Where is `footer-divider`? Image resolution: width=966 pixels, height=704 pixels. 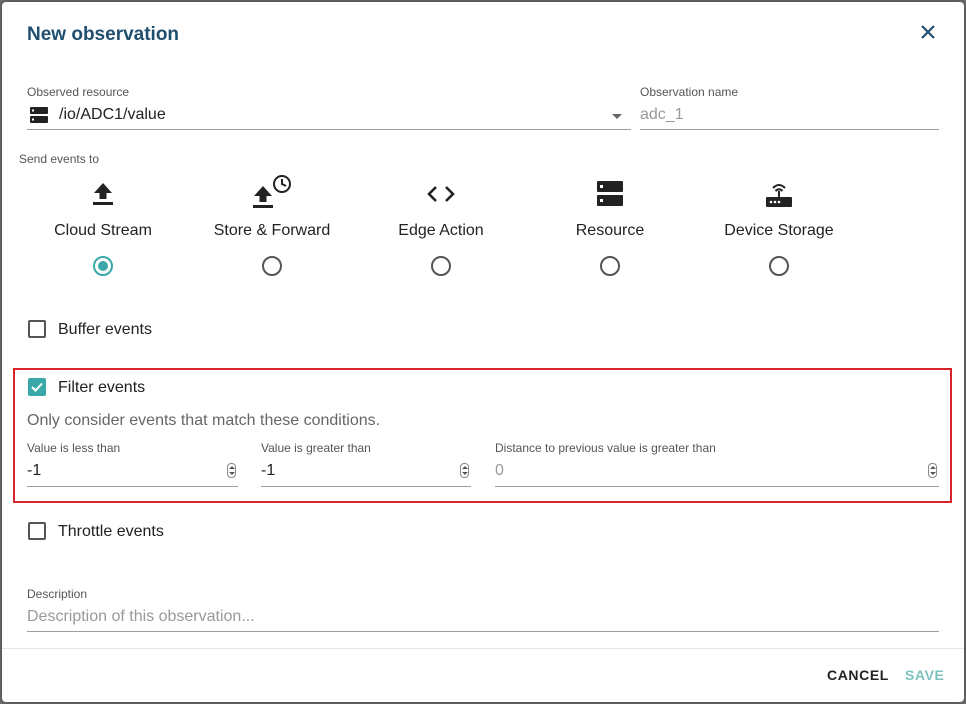 footer-divider is located at coordinates (483, 648).